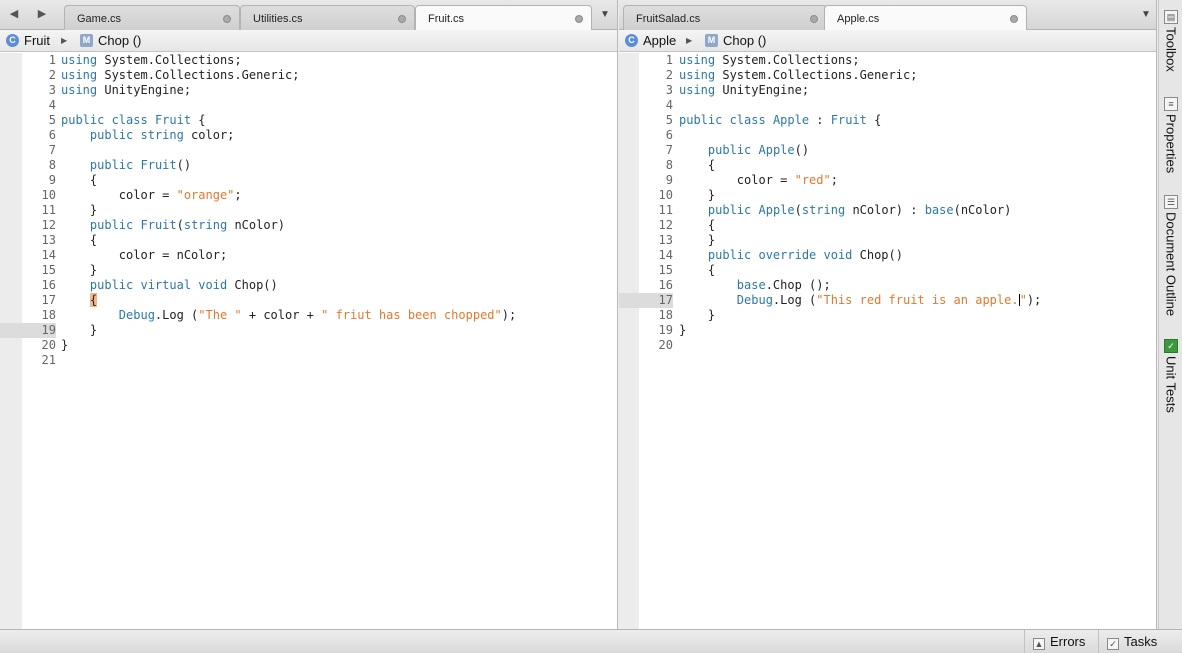  Describe the element at coordinates (52, 60) in the screenshot. I see `line-number: 1` at that location.